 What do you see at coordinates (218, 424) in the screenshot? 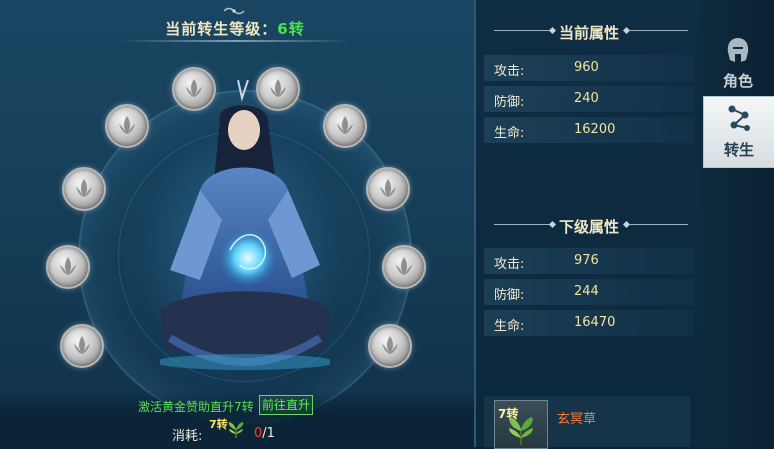
I see `cost-item-tag: 7转` at bounding box center [218, 424].